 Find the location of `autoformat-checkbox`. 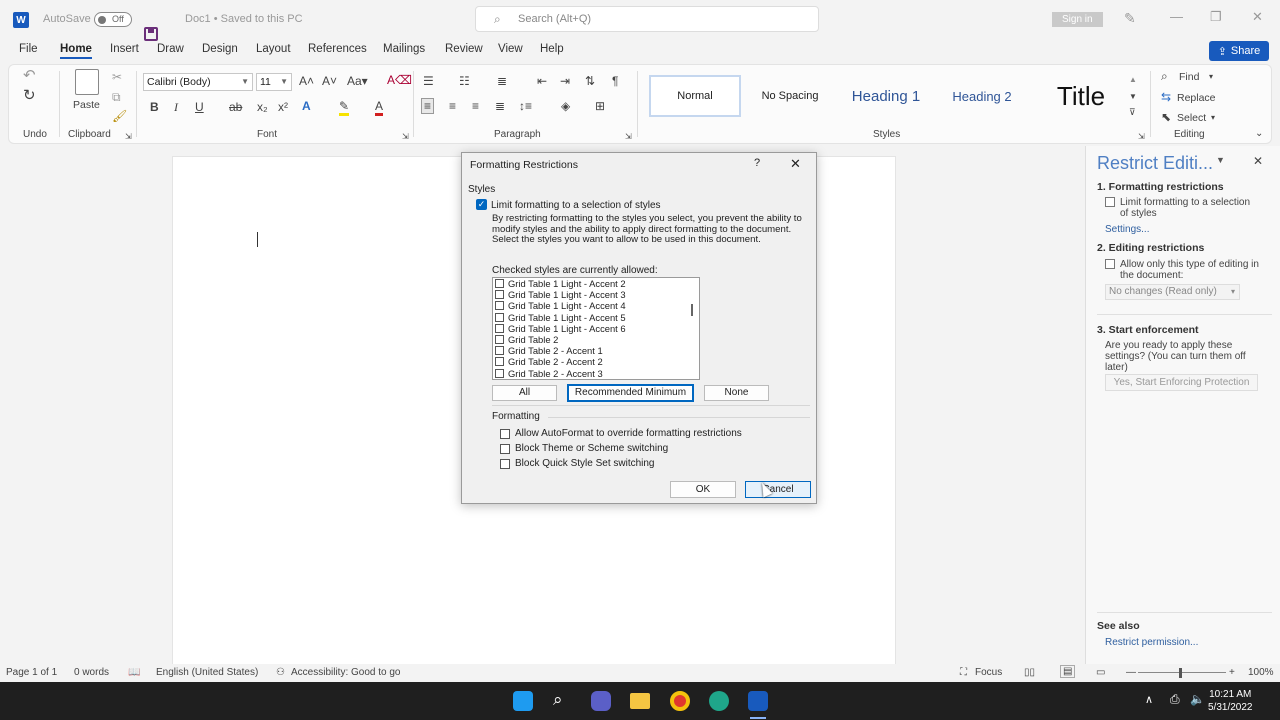

autoformat-checkbox is located at coordinates (505, 433).